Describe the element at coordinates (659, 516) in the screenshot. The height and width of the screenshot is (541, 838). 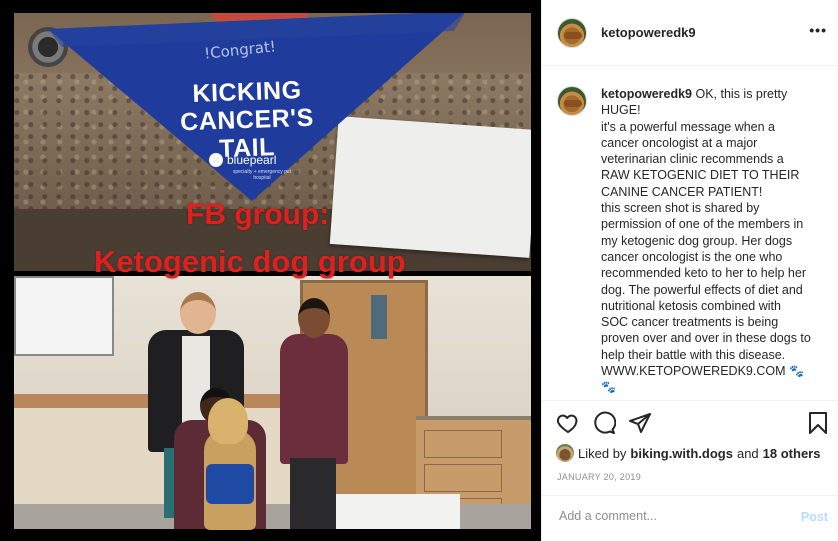
I see `comment-input` at that location.